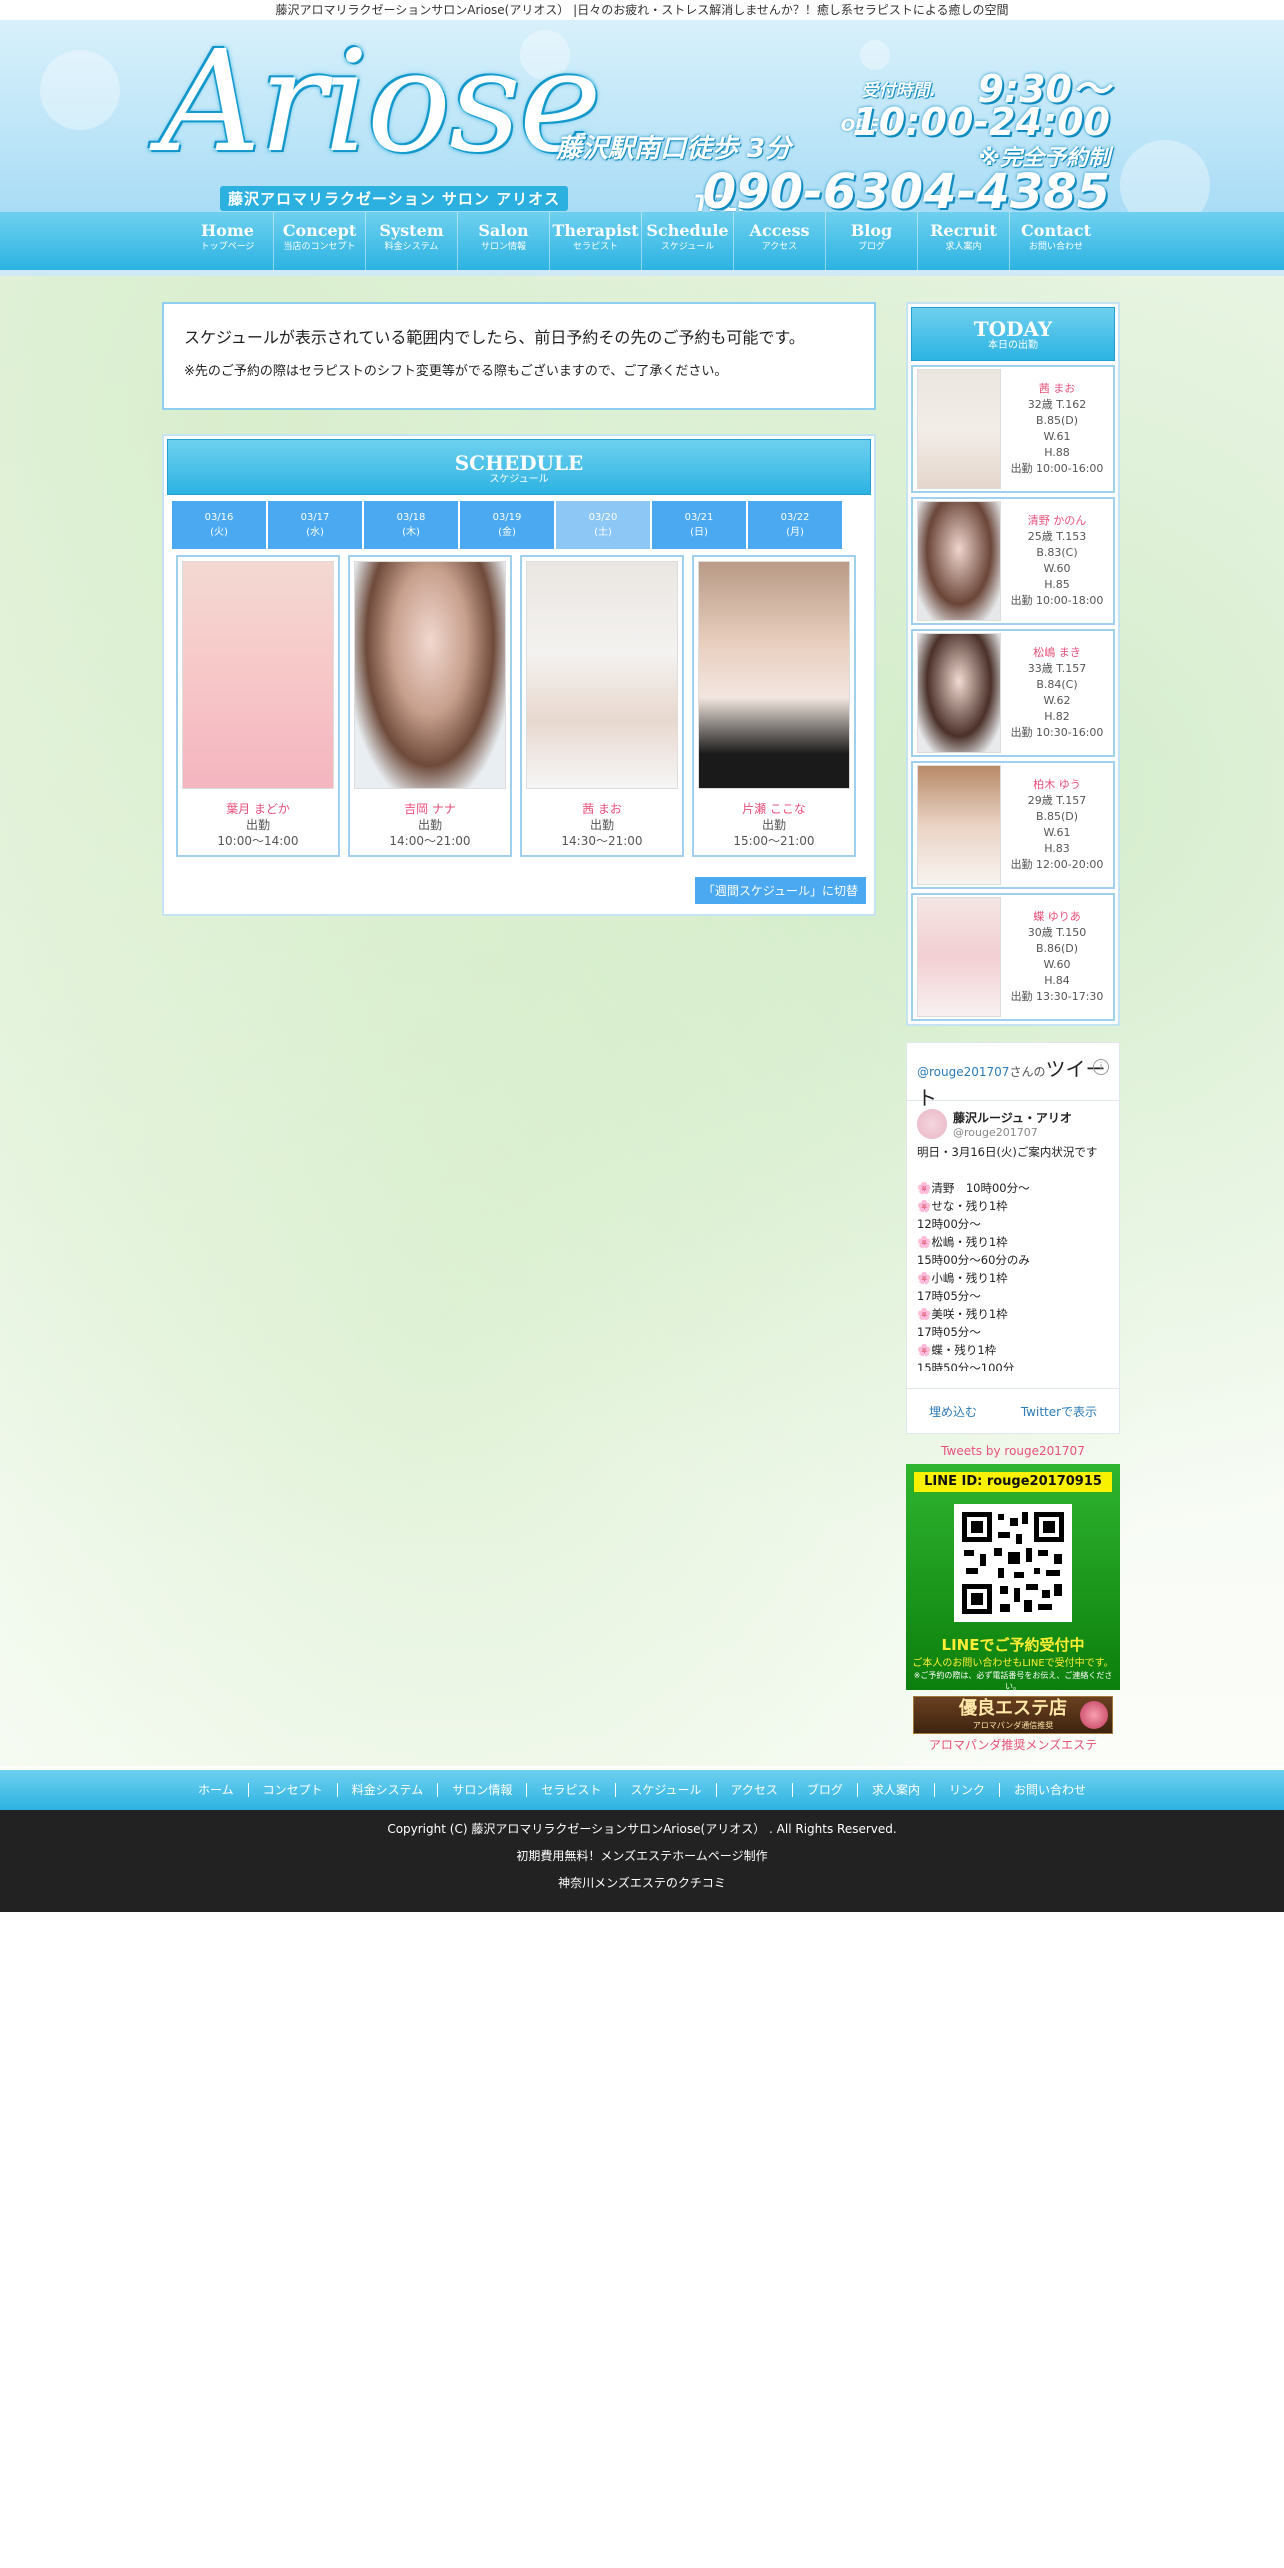  I want to click on reception-label: 受付時間., so click(898, 91).